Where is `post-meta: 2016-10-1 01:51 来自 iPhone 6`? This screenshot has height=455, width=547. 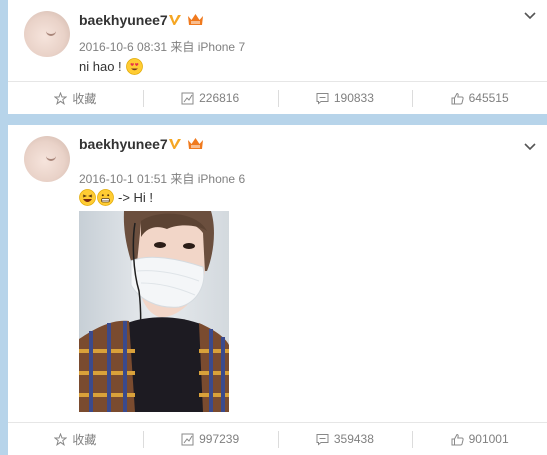
post-meta: 2016-10-1 01:51 来自 iPhone 6 is located at coordinates (162, 179).